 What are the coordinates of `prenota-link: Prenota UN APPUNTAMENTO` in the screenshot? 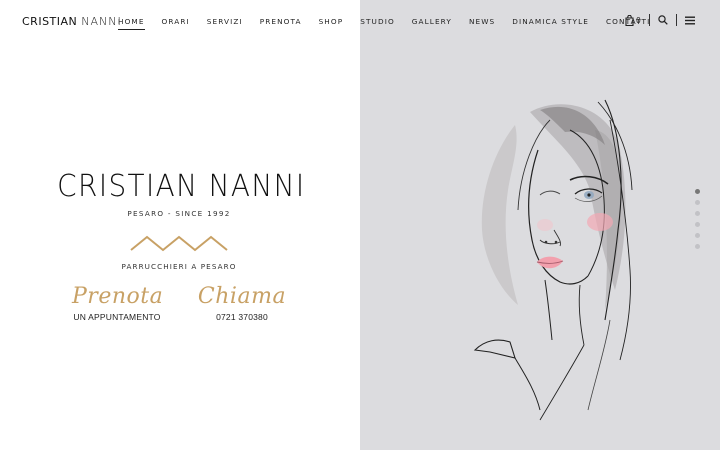 It's located at (118, 303).